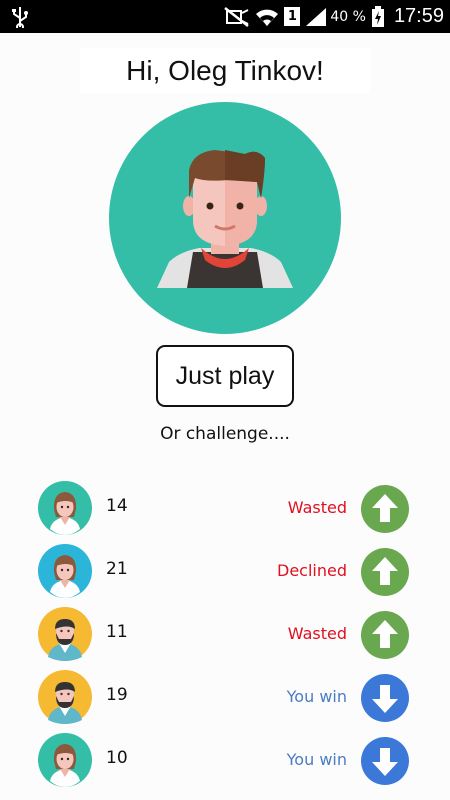  I want to click on clock: 17:59, so click(418, 16).